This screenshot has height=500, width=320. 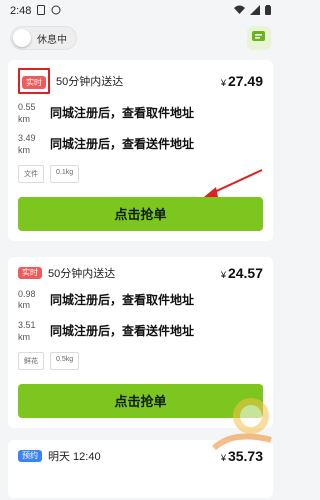 I want to click on sim-icon, so click(x=41, y=11).